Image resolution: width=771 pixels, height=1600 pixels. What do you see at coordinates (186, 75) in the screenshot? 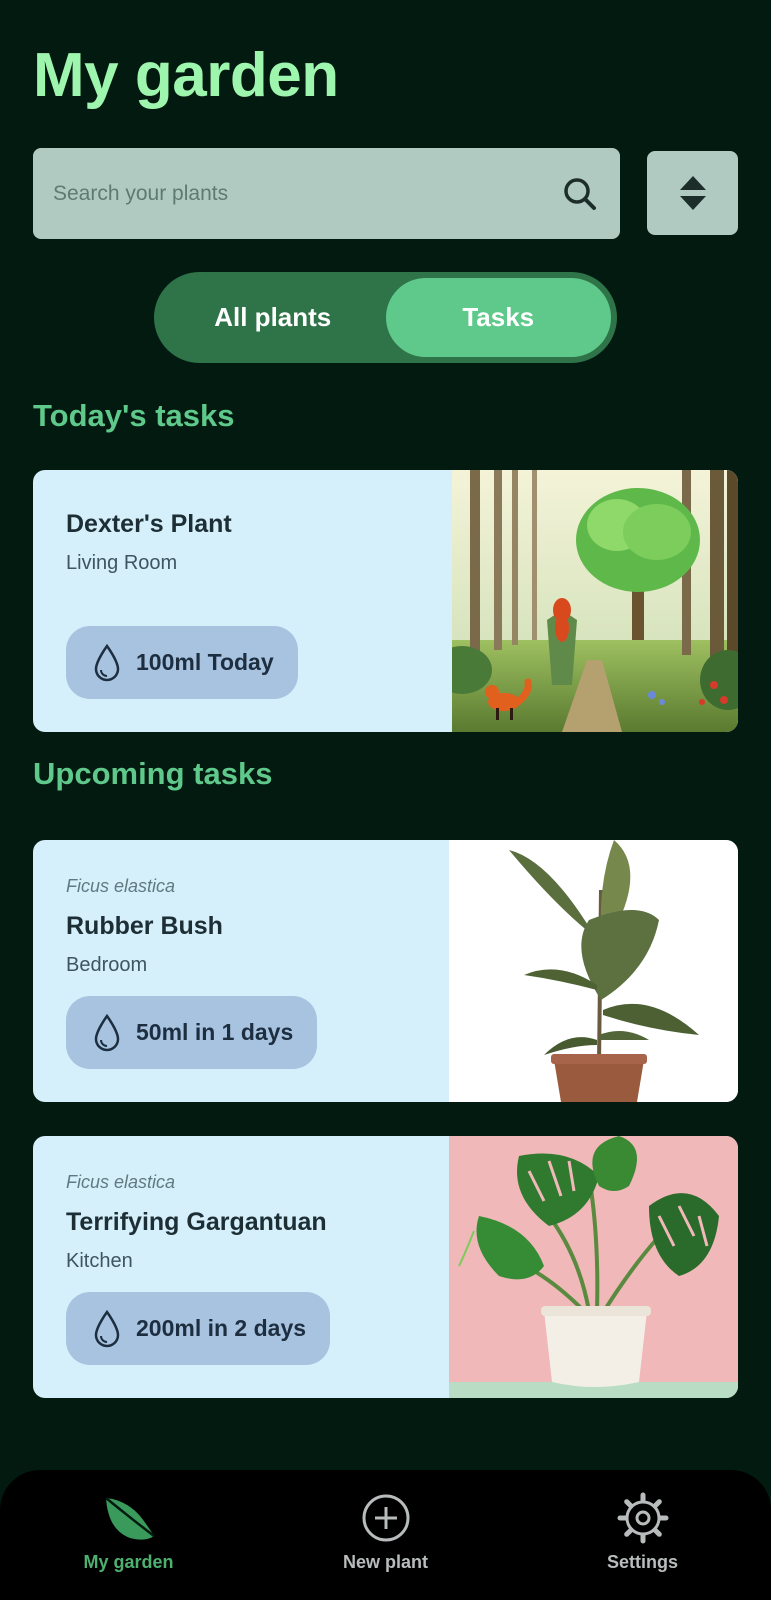
I see `page-title: My garden` at bounding box center [186, 75].